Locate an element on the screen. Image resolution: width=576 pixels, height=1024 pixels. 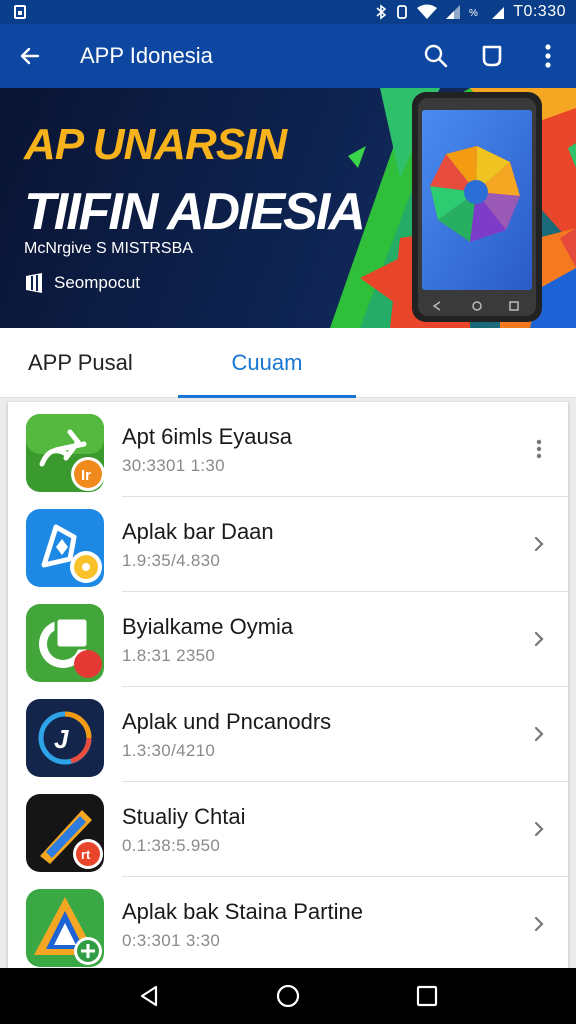
store-badge-icon is located at coordinates (34, 283).